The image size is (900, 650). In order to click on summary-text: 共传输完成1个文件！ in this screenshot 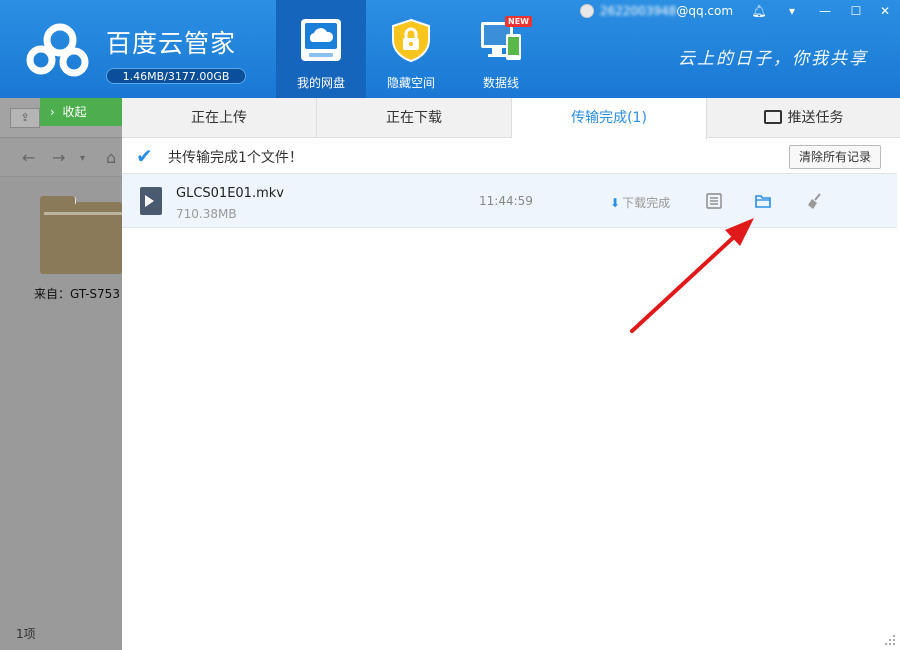, I will do `click(235, 158)`.